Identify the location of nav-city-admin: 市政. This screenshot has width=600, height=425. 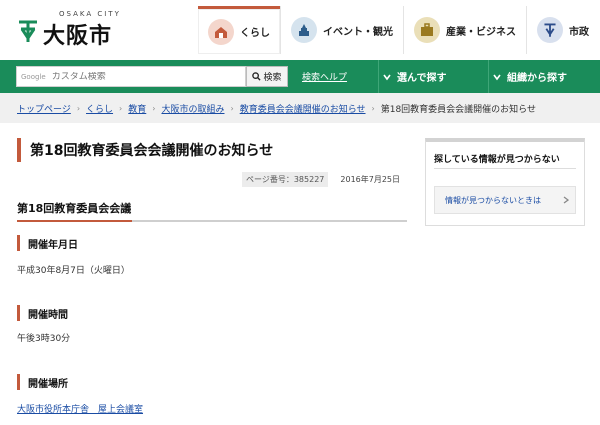
(562, 30).